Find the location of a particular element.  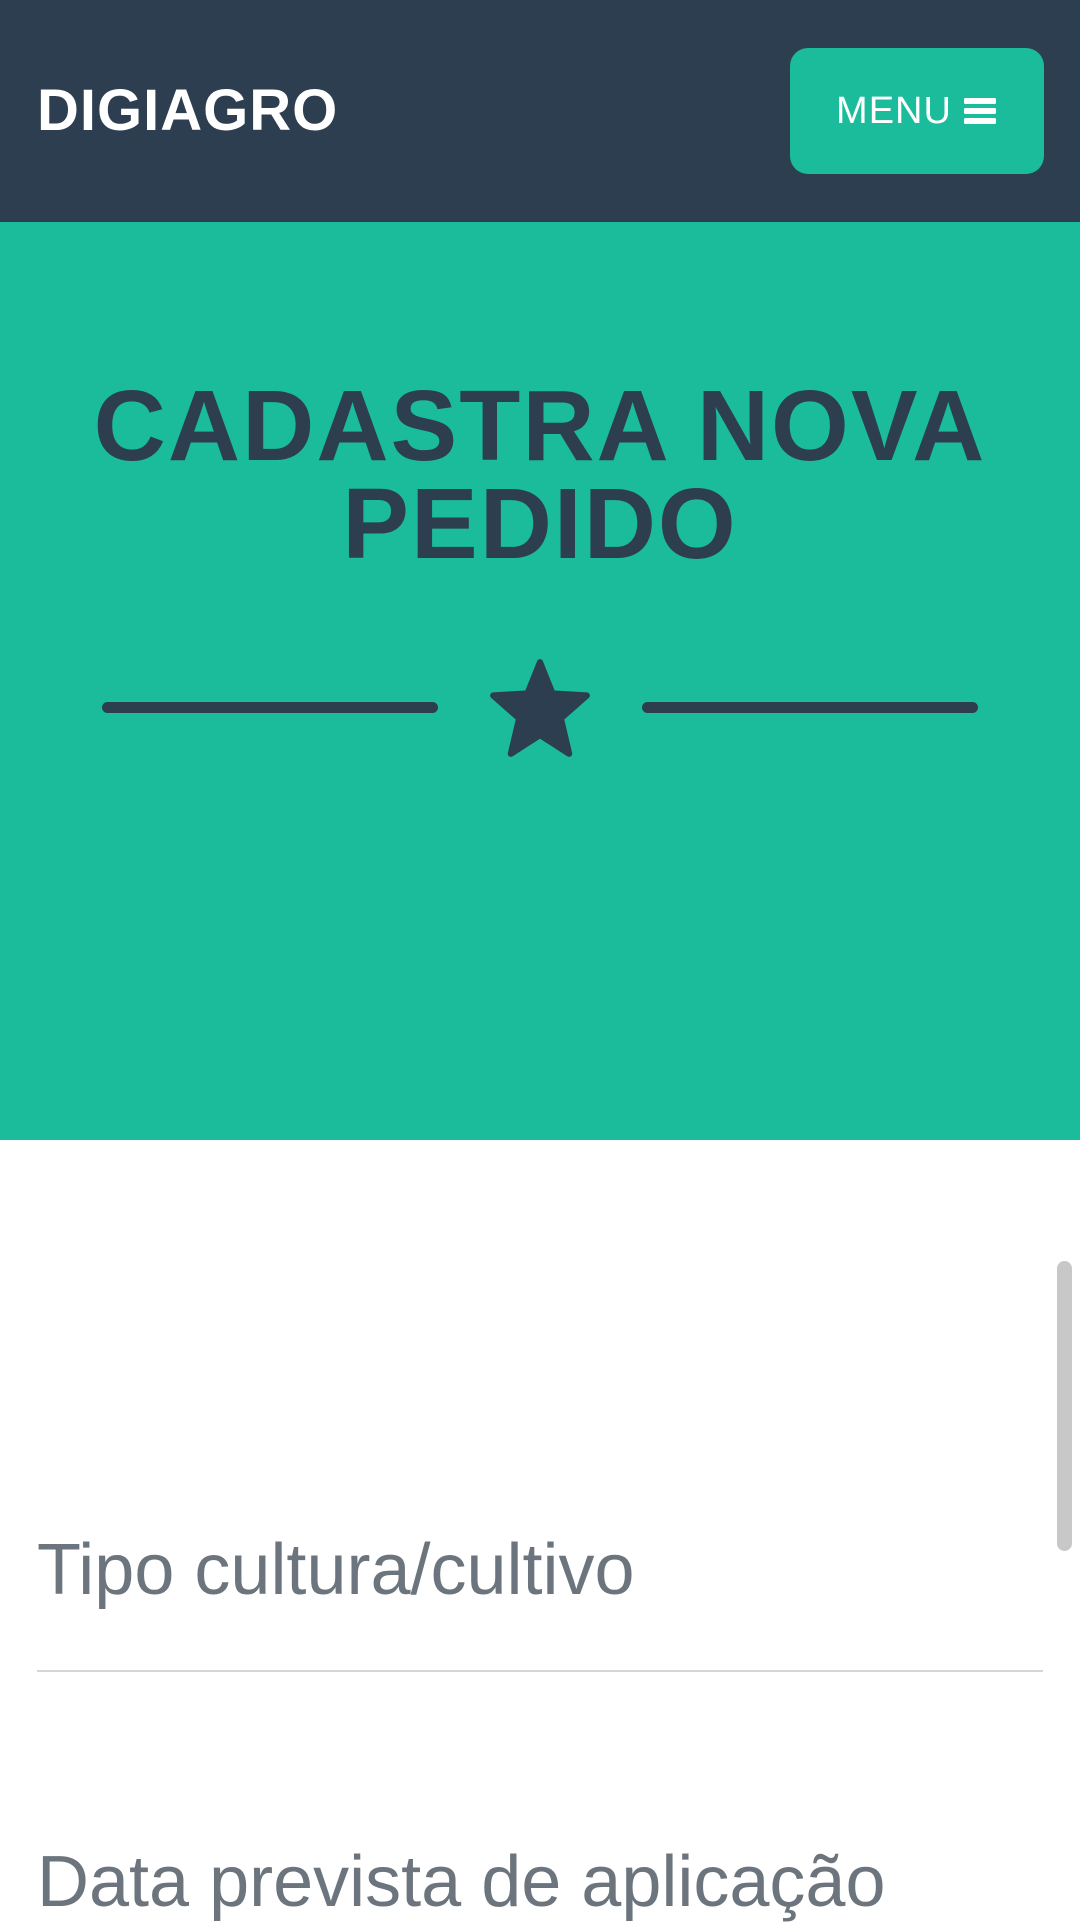

star-icon is located at coordinates (540, 708).